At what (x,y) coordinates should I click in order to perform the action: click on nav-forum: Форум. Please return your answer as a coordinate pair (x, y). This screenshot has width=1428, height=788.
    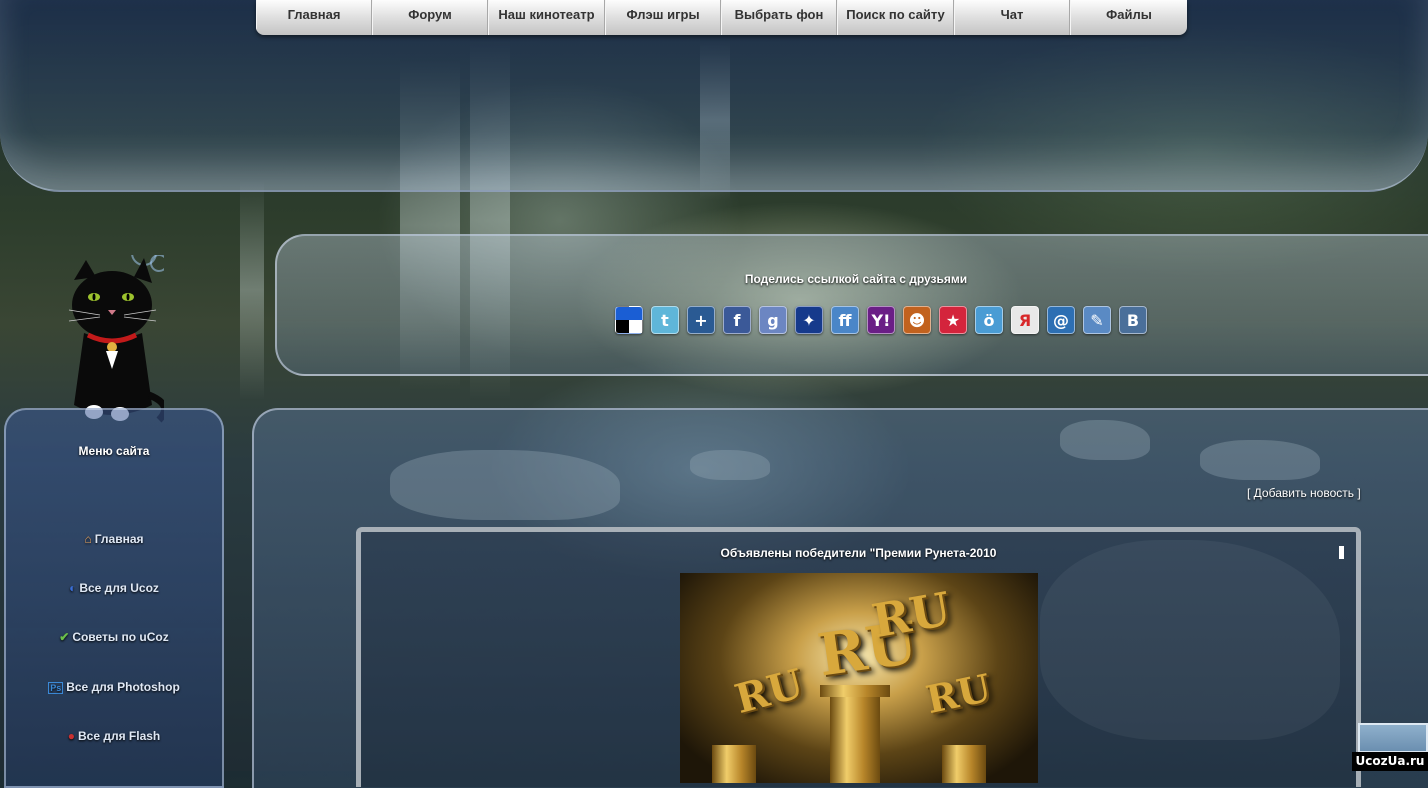
    Looking at the image, I should click on (430, 17).